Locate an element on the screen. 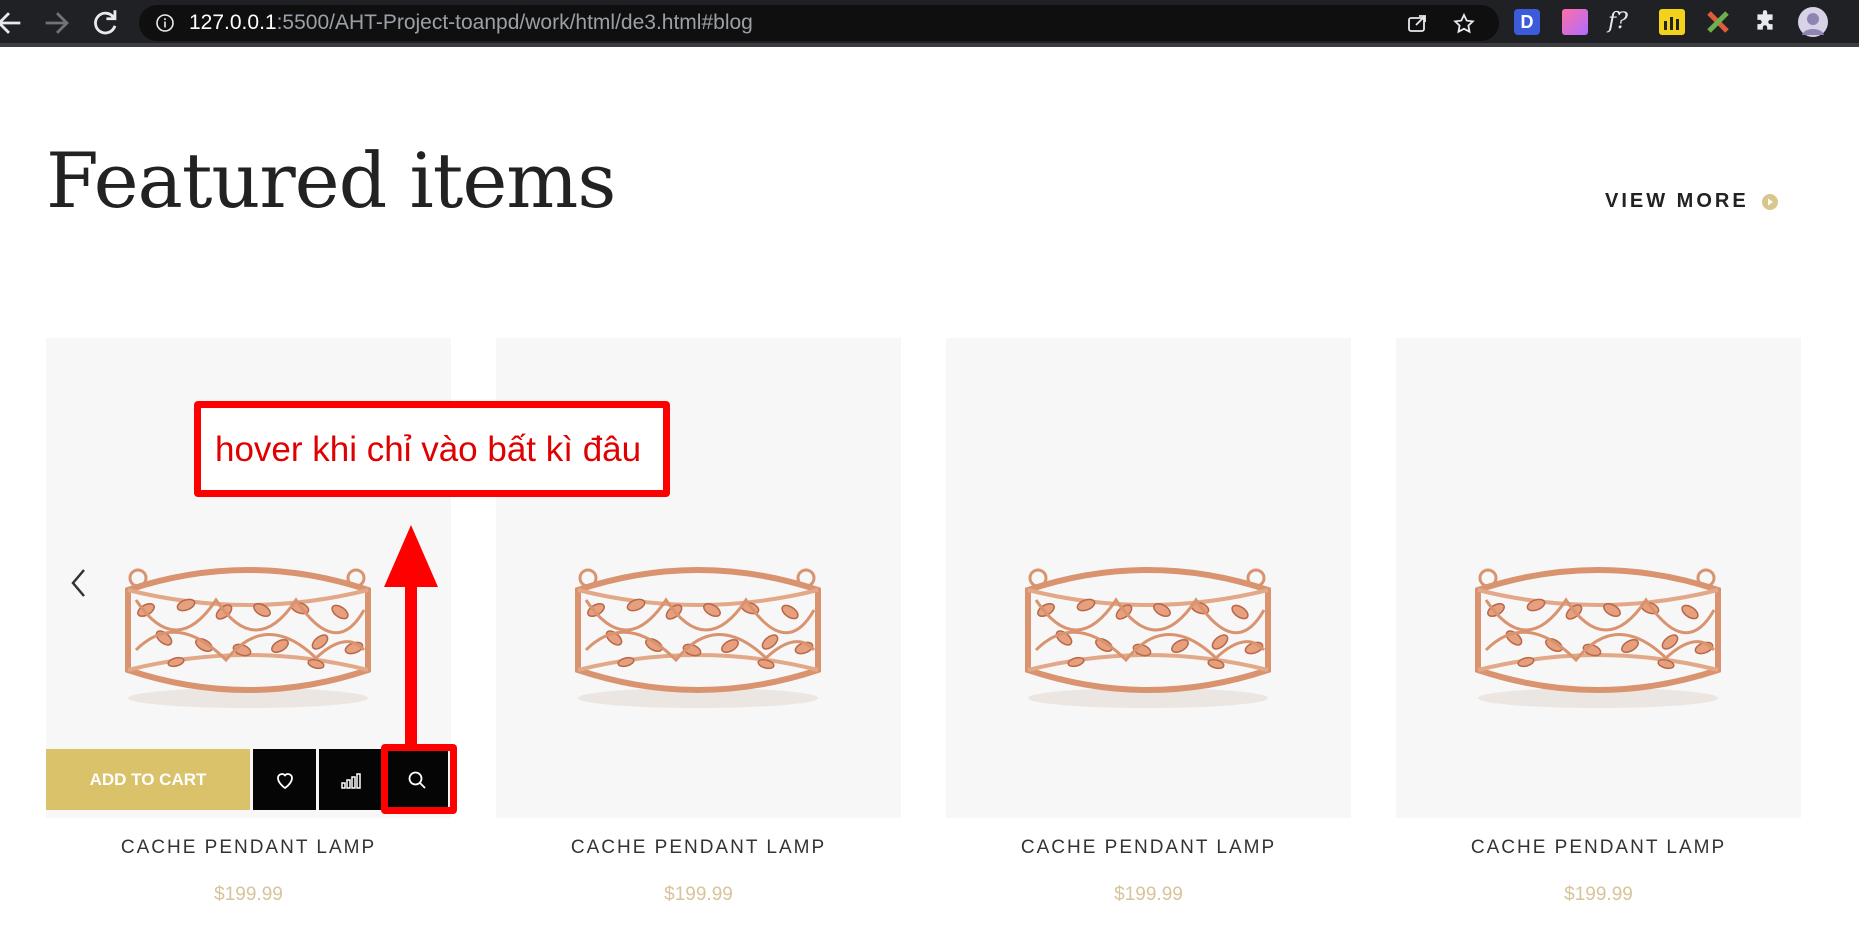 The width and height of the screenshot is (1859, 934). back-icon is located at coordinates (13, 23).